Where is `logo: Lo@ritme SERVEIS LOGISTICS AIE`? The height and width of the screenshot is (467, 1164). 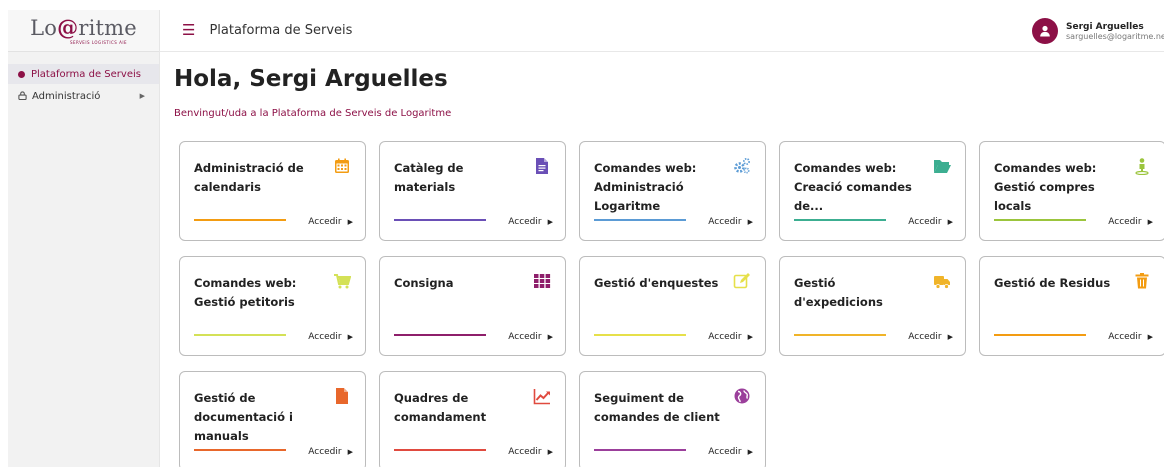 logo: Lo@ritme SERVEIS LOGISTICS AIE is located at coordinates (83, 31).